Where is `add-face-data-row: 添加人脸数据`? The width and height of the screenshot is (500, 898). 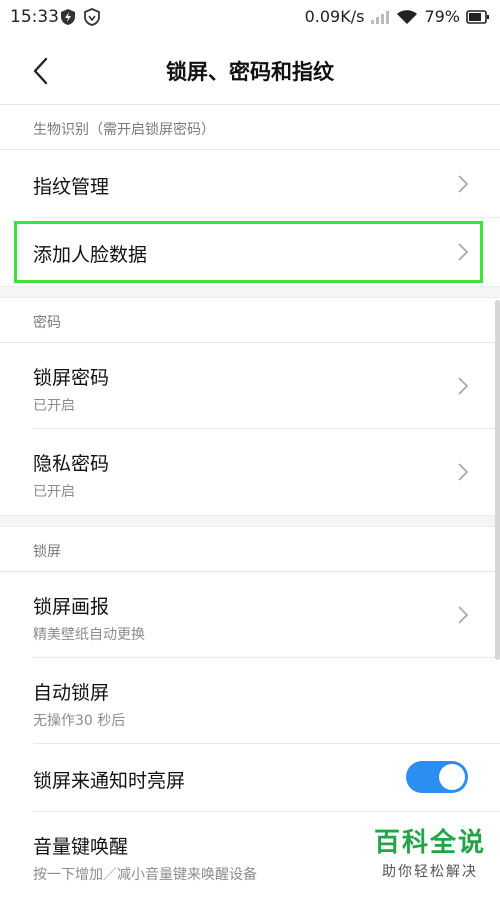
add-face-data-row: 添加人脸数据 is located at coordinates (250, 252).